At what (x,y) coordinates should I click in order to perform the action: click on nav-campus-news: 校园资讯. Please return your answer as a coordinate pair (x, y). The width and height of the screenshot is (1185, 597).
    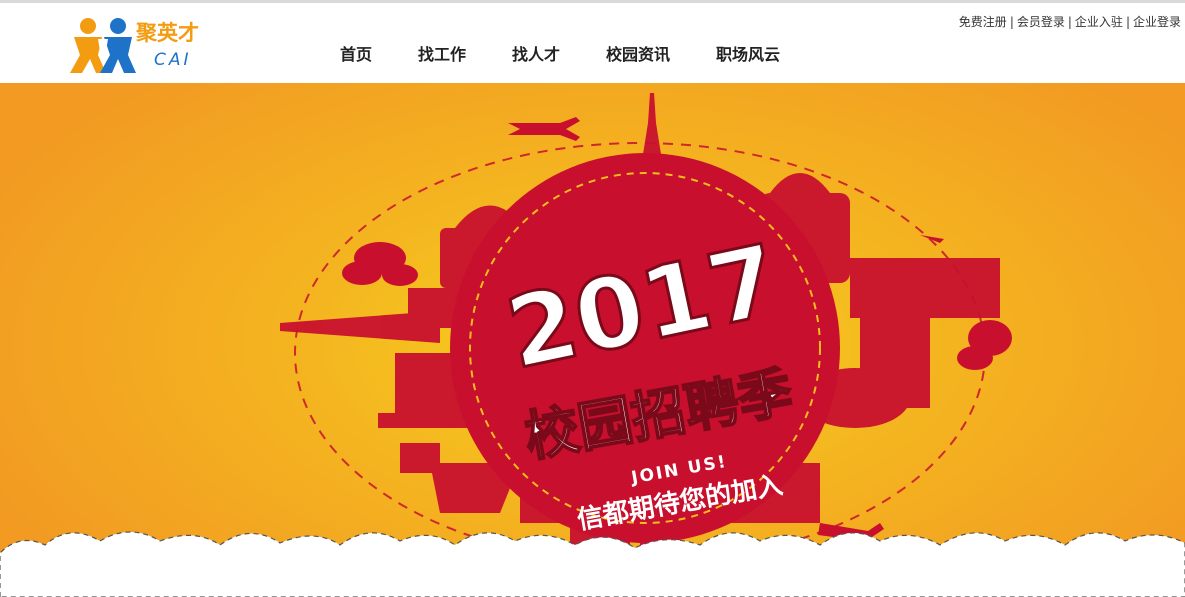
    Looking at the image, I should click on (638, 53).